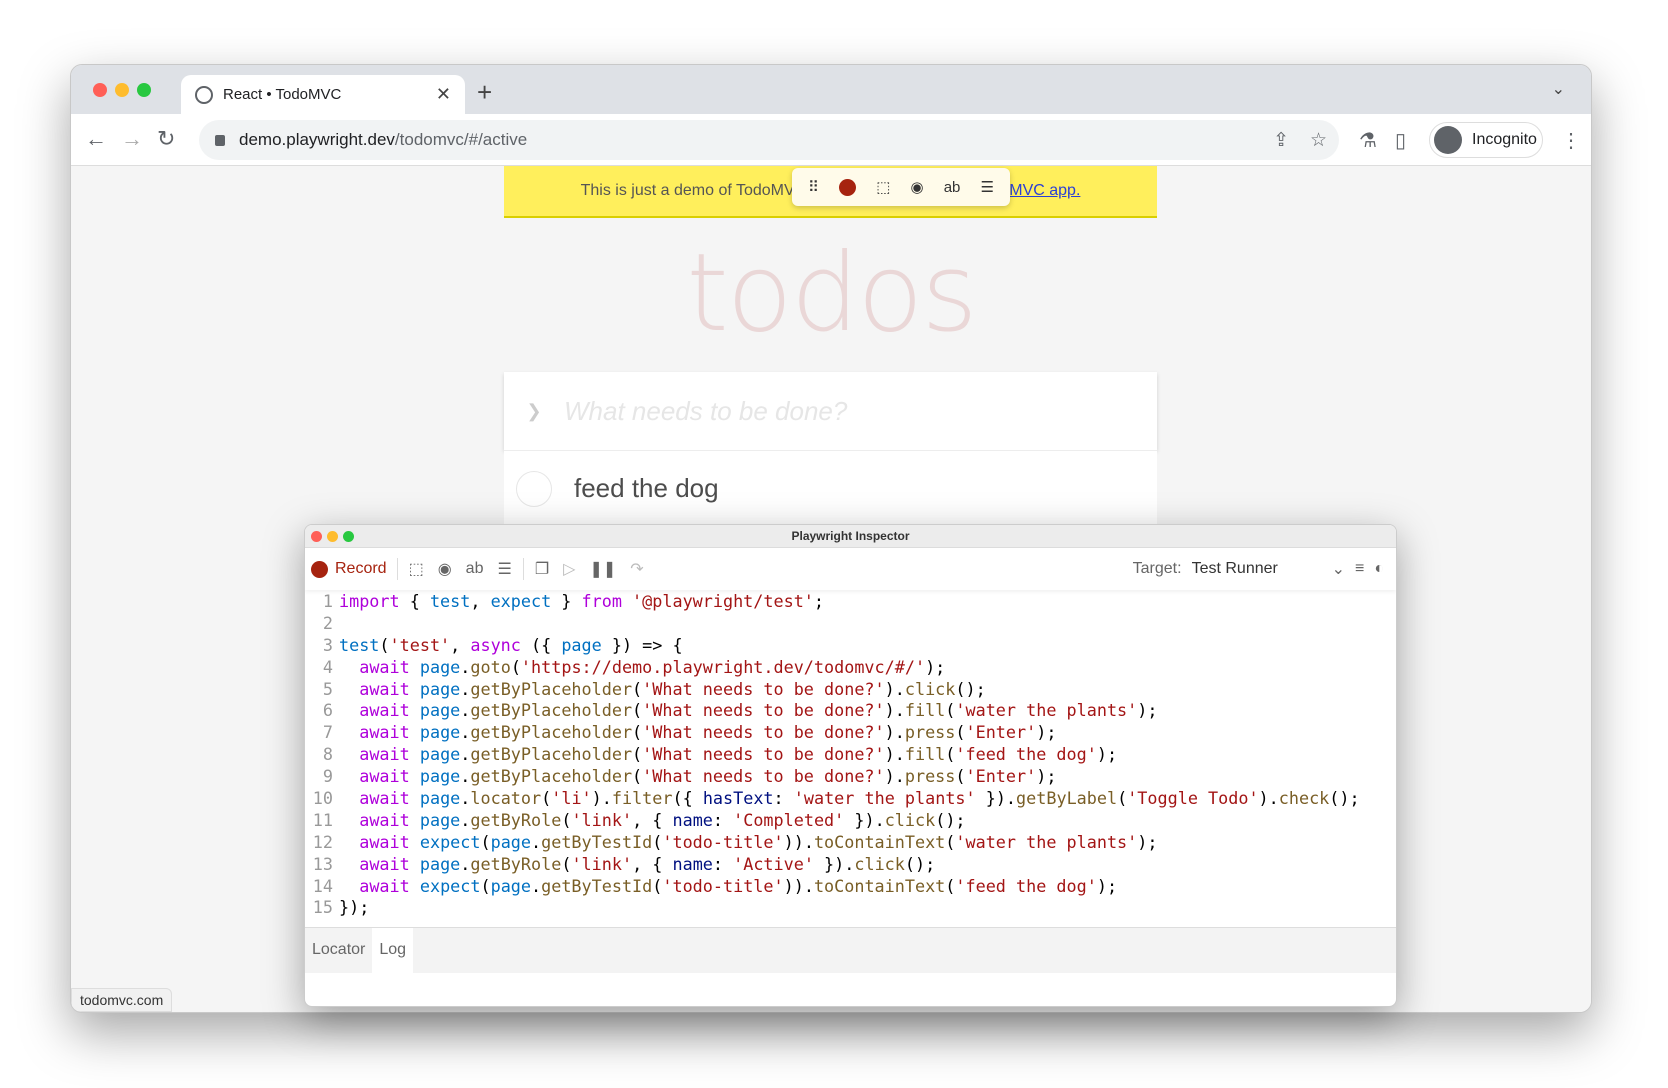  What do you see at coordinates (569, 569) in the screenshot?
I see `resume-icon: ▷` at bounding box center [569, 569].